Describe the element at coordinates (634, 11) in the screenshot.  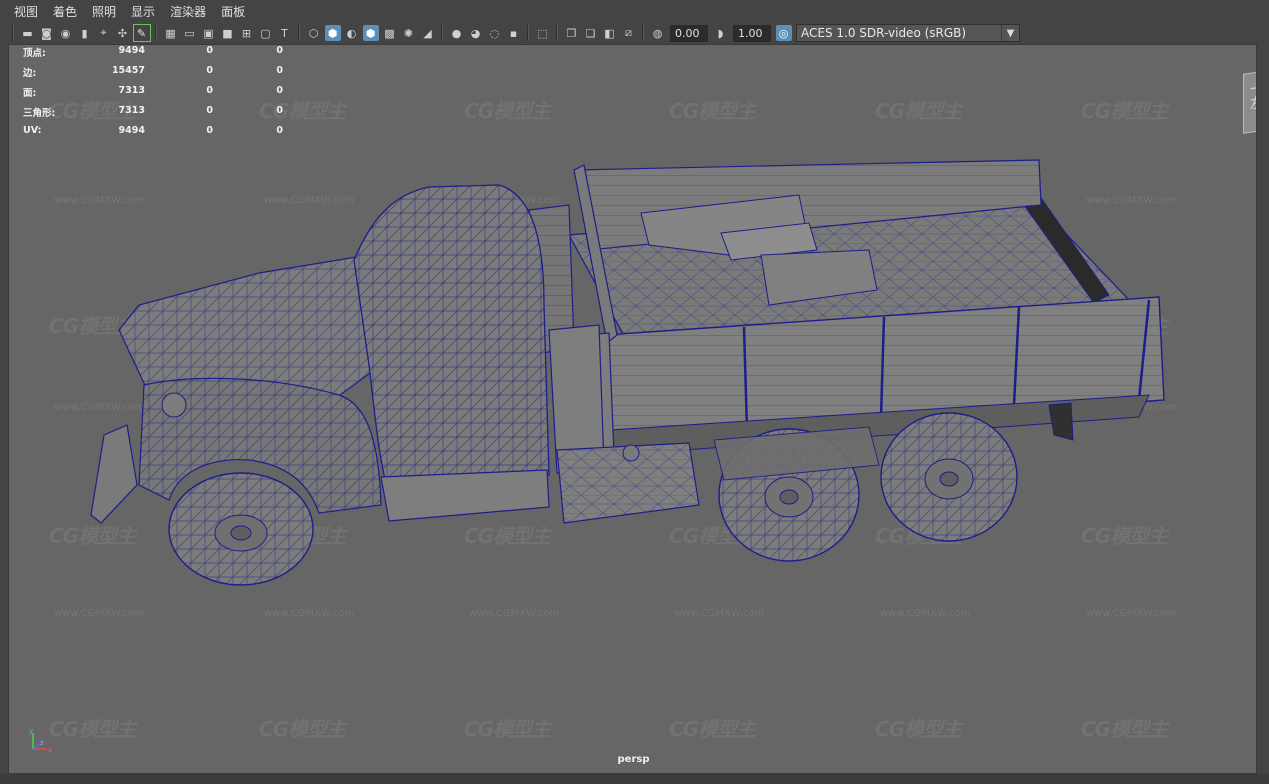
I see `menu-bar: 视图 着色 照明 显示 渲染器 面板` at that location.